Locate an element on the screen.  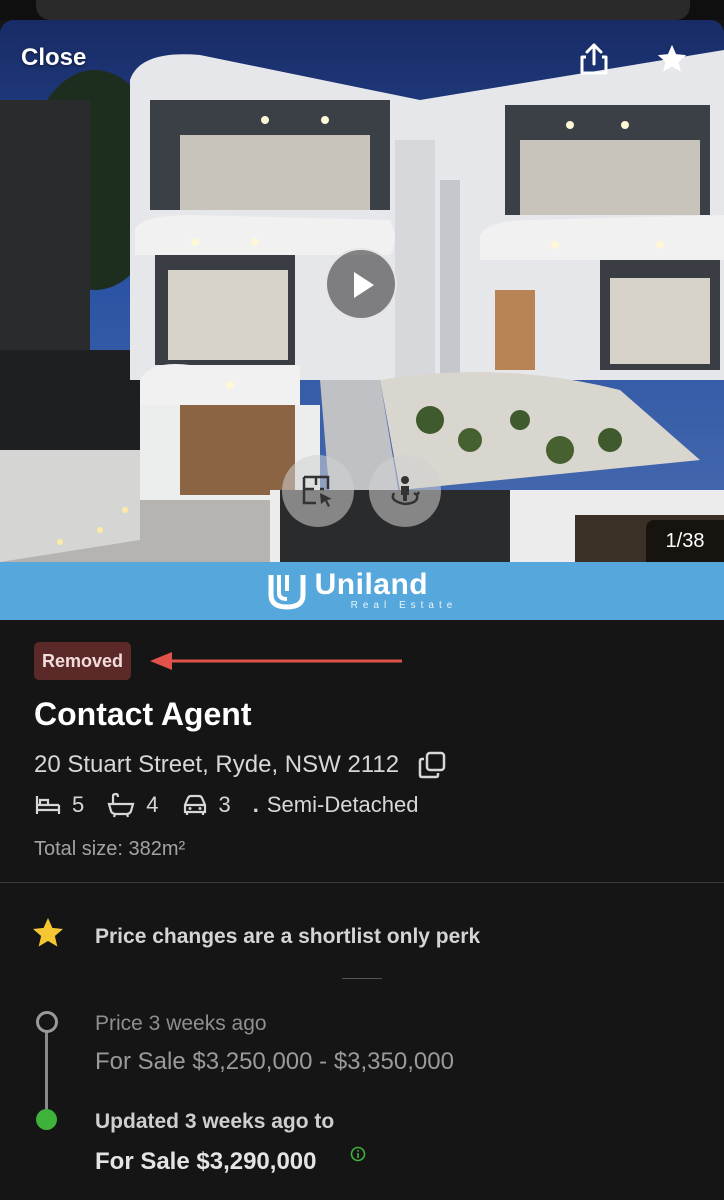
copy-icon is located at coordinates (432, 765).